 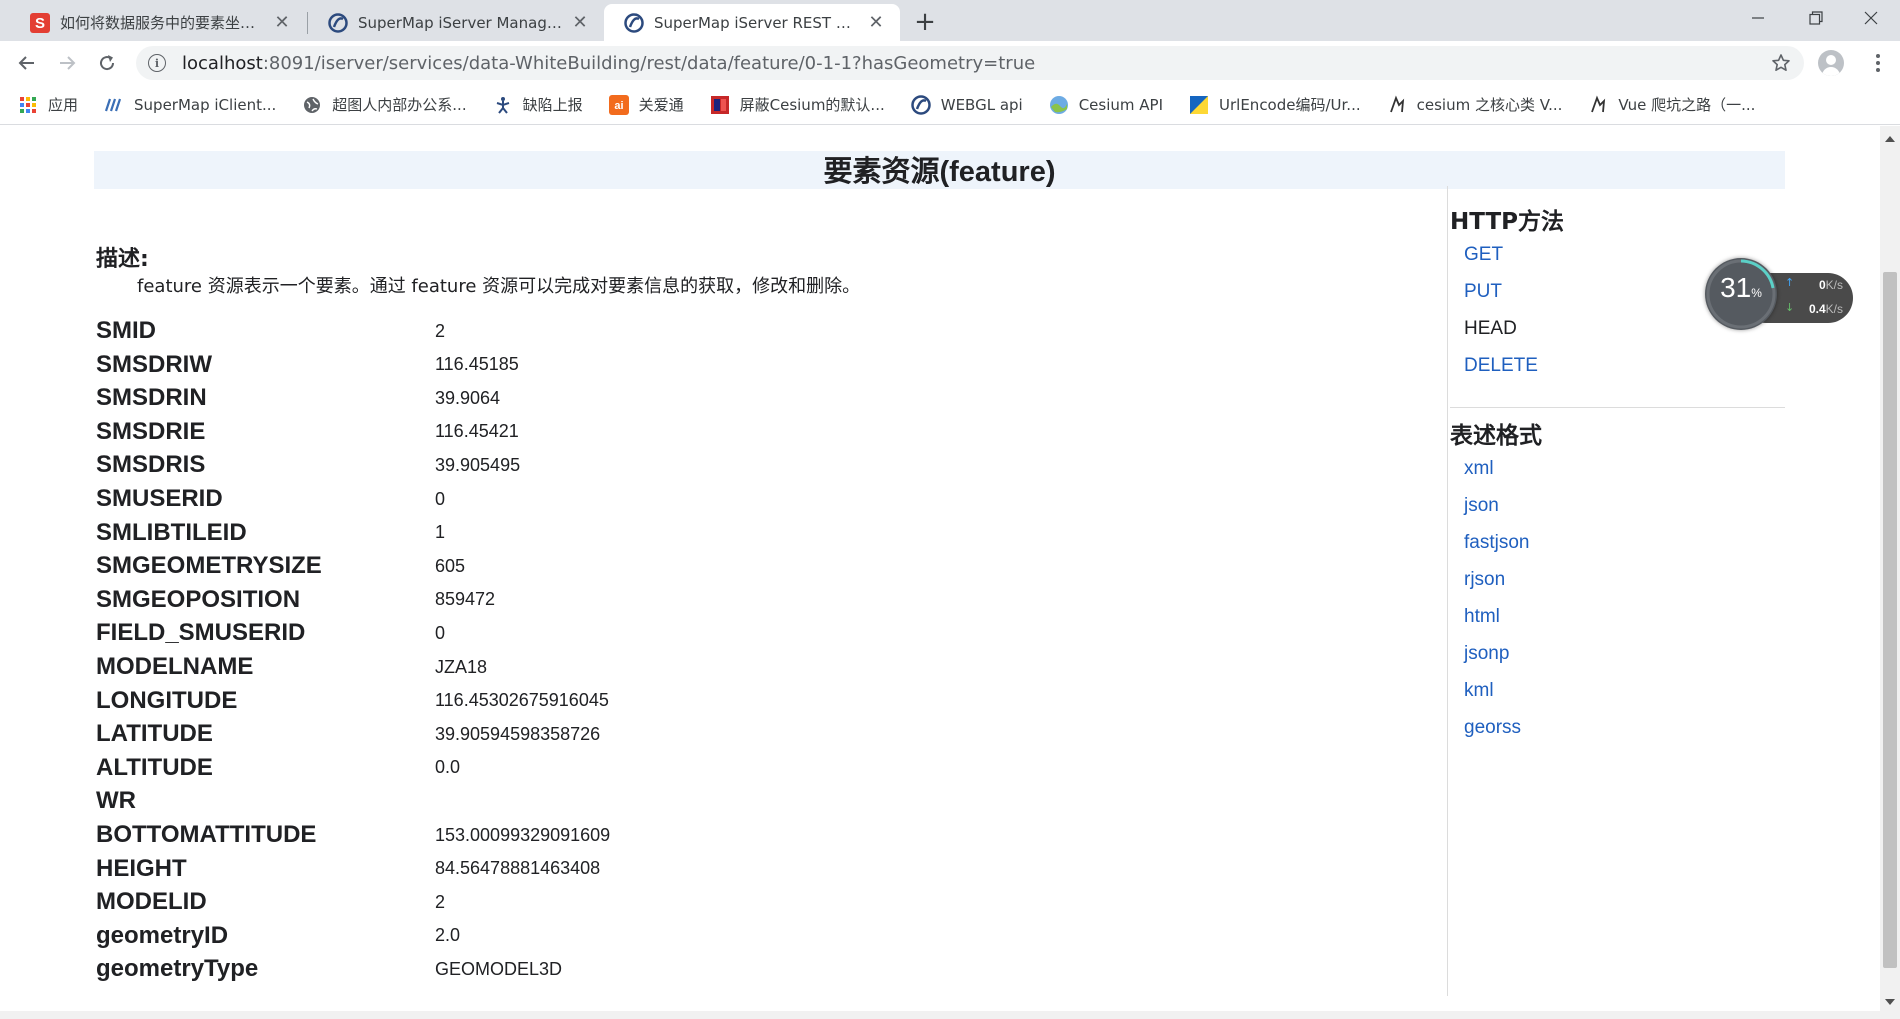 What do you see at coordinates (162, 935) in the screenshot?
I see `field-name: geometryID` at bounding box center [162, 935].